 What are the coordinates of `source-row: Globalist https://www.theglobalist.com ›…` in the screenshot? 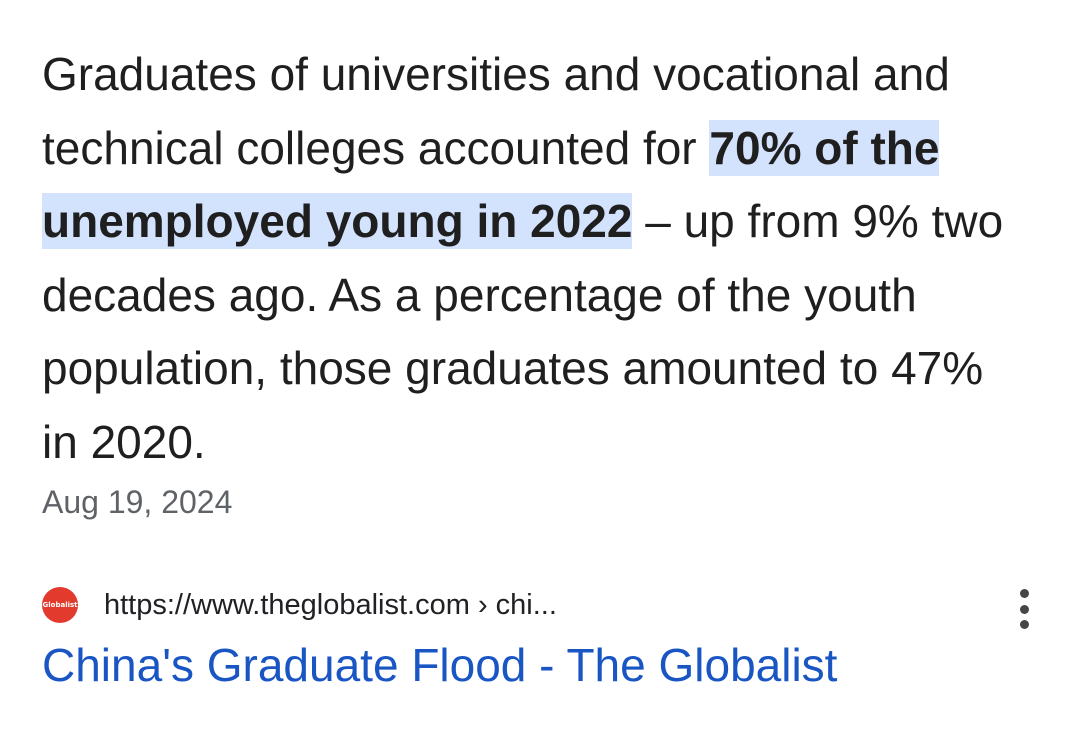 It's located at (542, 605).